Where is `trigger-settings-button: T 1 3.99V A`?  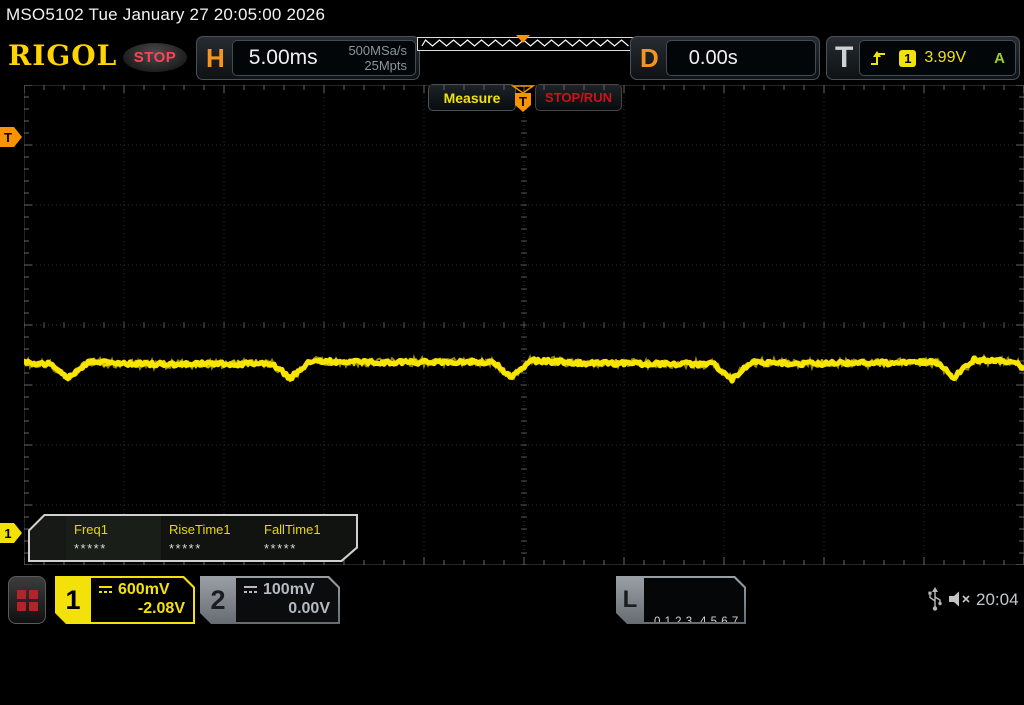
trigger-settings-button: T 1 3.99V A is located at coordinates (923, 58).